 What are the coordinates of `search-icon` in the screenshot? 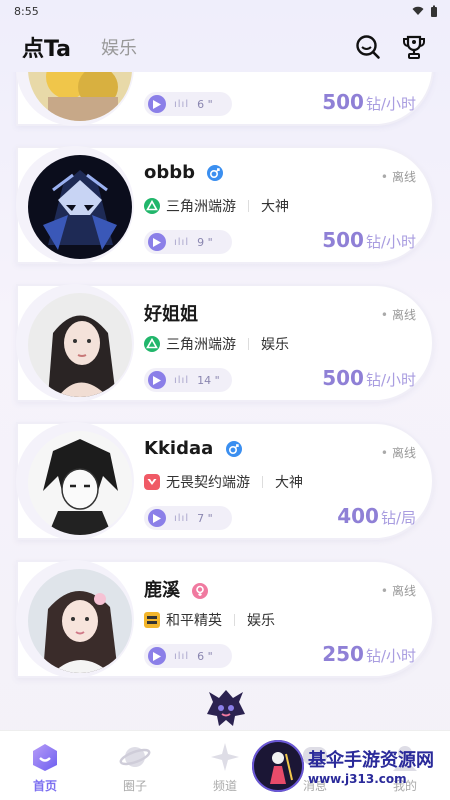 It's located at (368, 47).